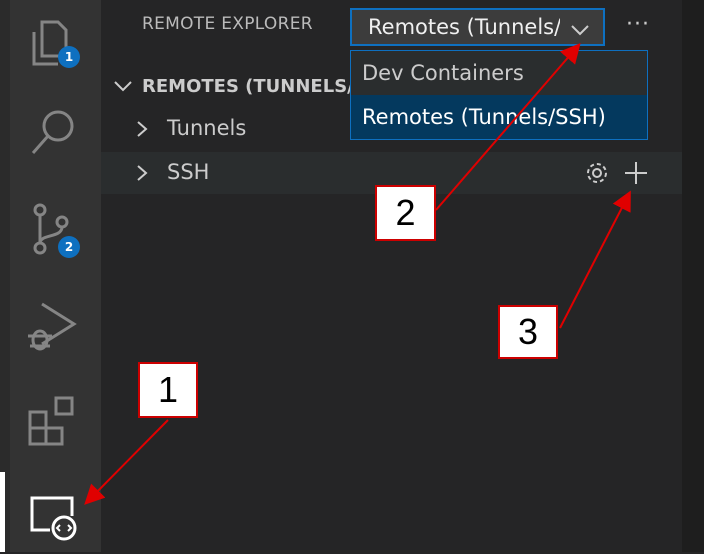  I want to click on sidebar-title: REMOTE EXPLORER, so click(227, 24).